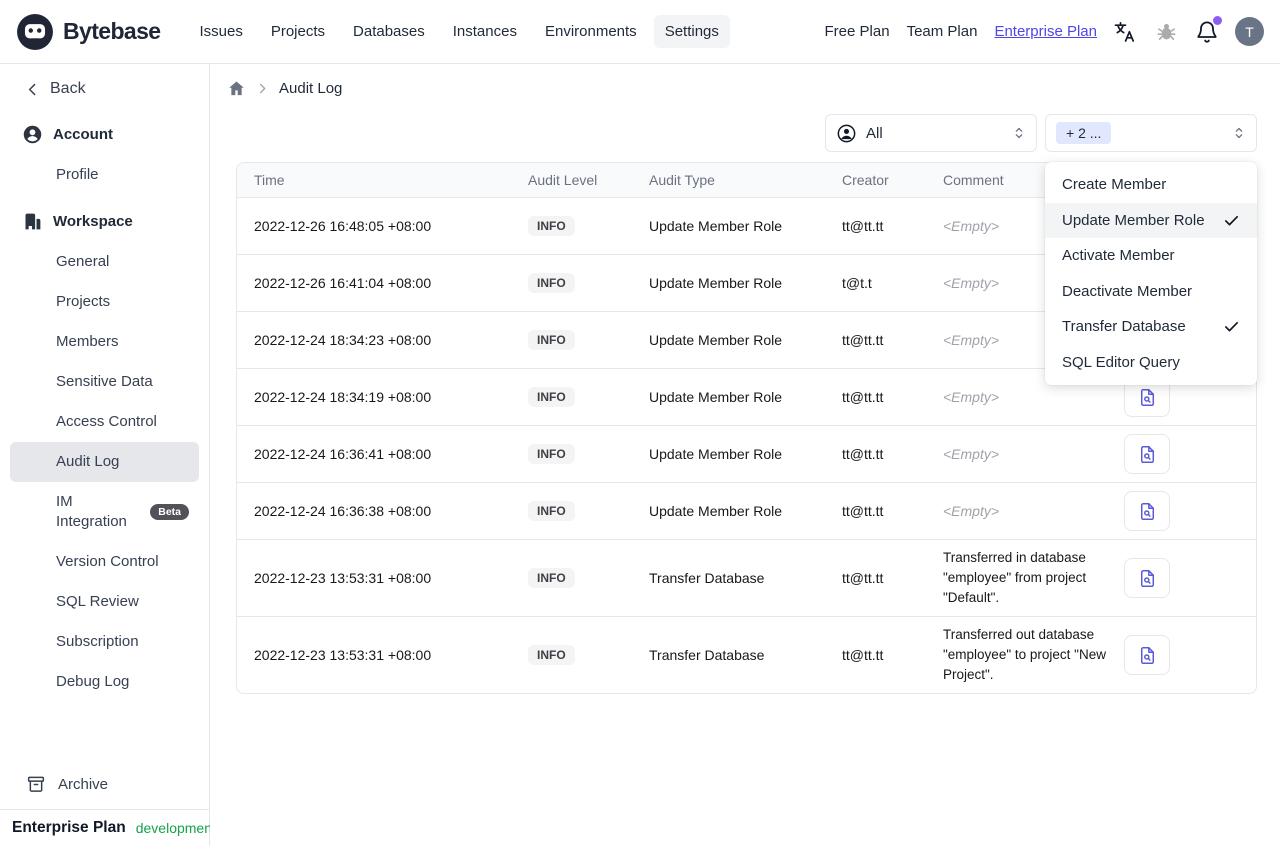 This screenshot has width=1280, height=846. What do you see at coordinates (104, 302) in the screenshot?
I see `sidebar-item: Projects` at bounding box center [104, 302].